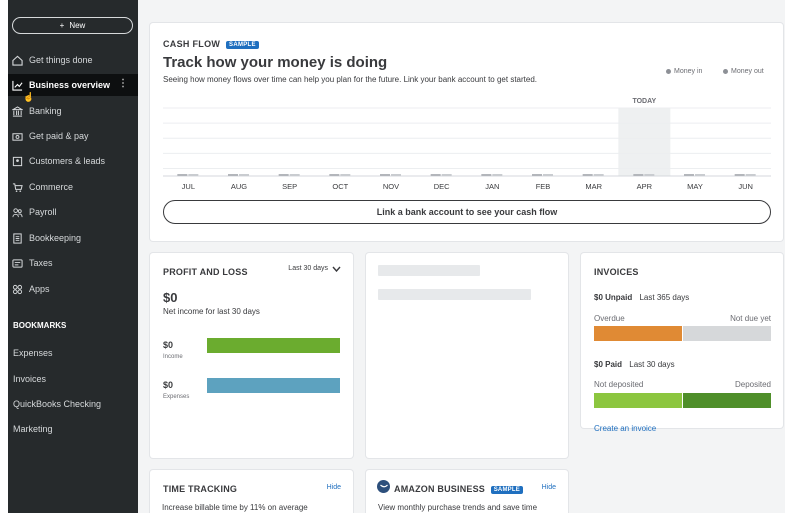  I want to click on invoices-title: INVOICES, so click(616, 272).